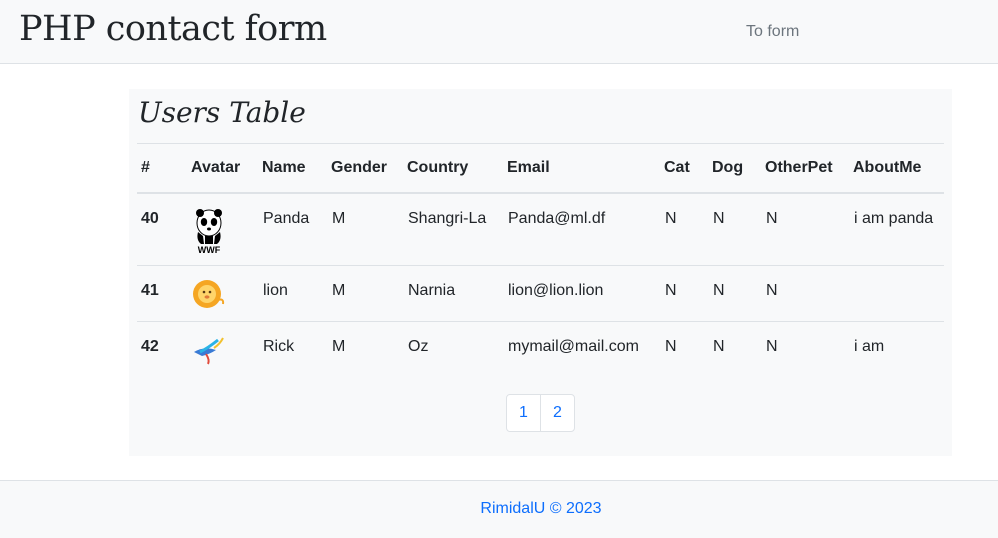 The image size is (998, 538). Describe the element at coordinates (173, 29) in the screenshot. I see `brand-title: PHP contact form` at that location.